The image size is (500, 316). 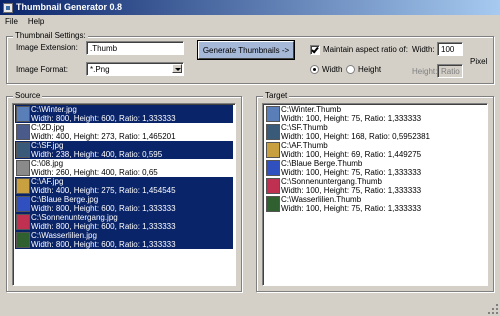 What do you see at coordinates (28, 96) in the screenshot?
I see `source-legend: Source` at bounding box center [28, 96].